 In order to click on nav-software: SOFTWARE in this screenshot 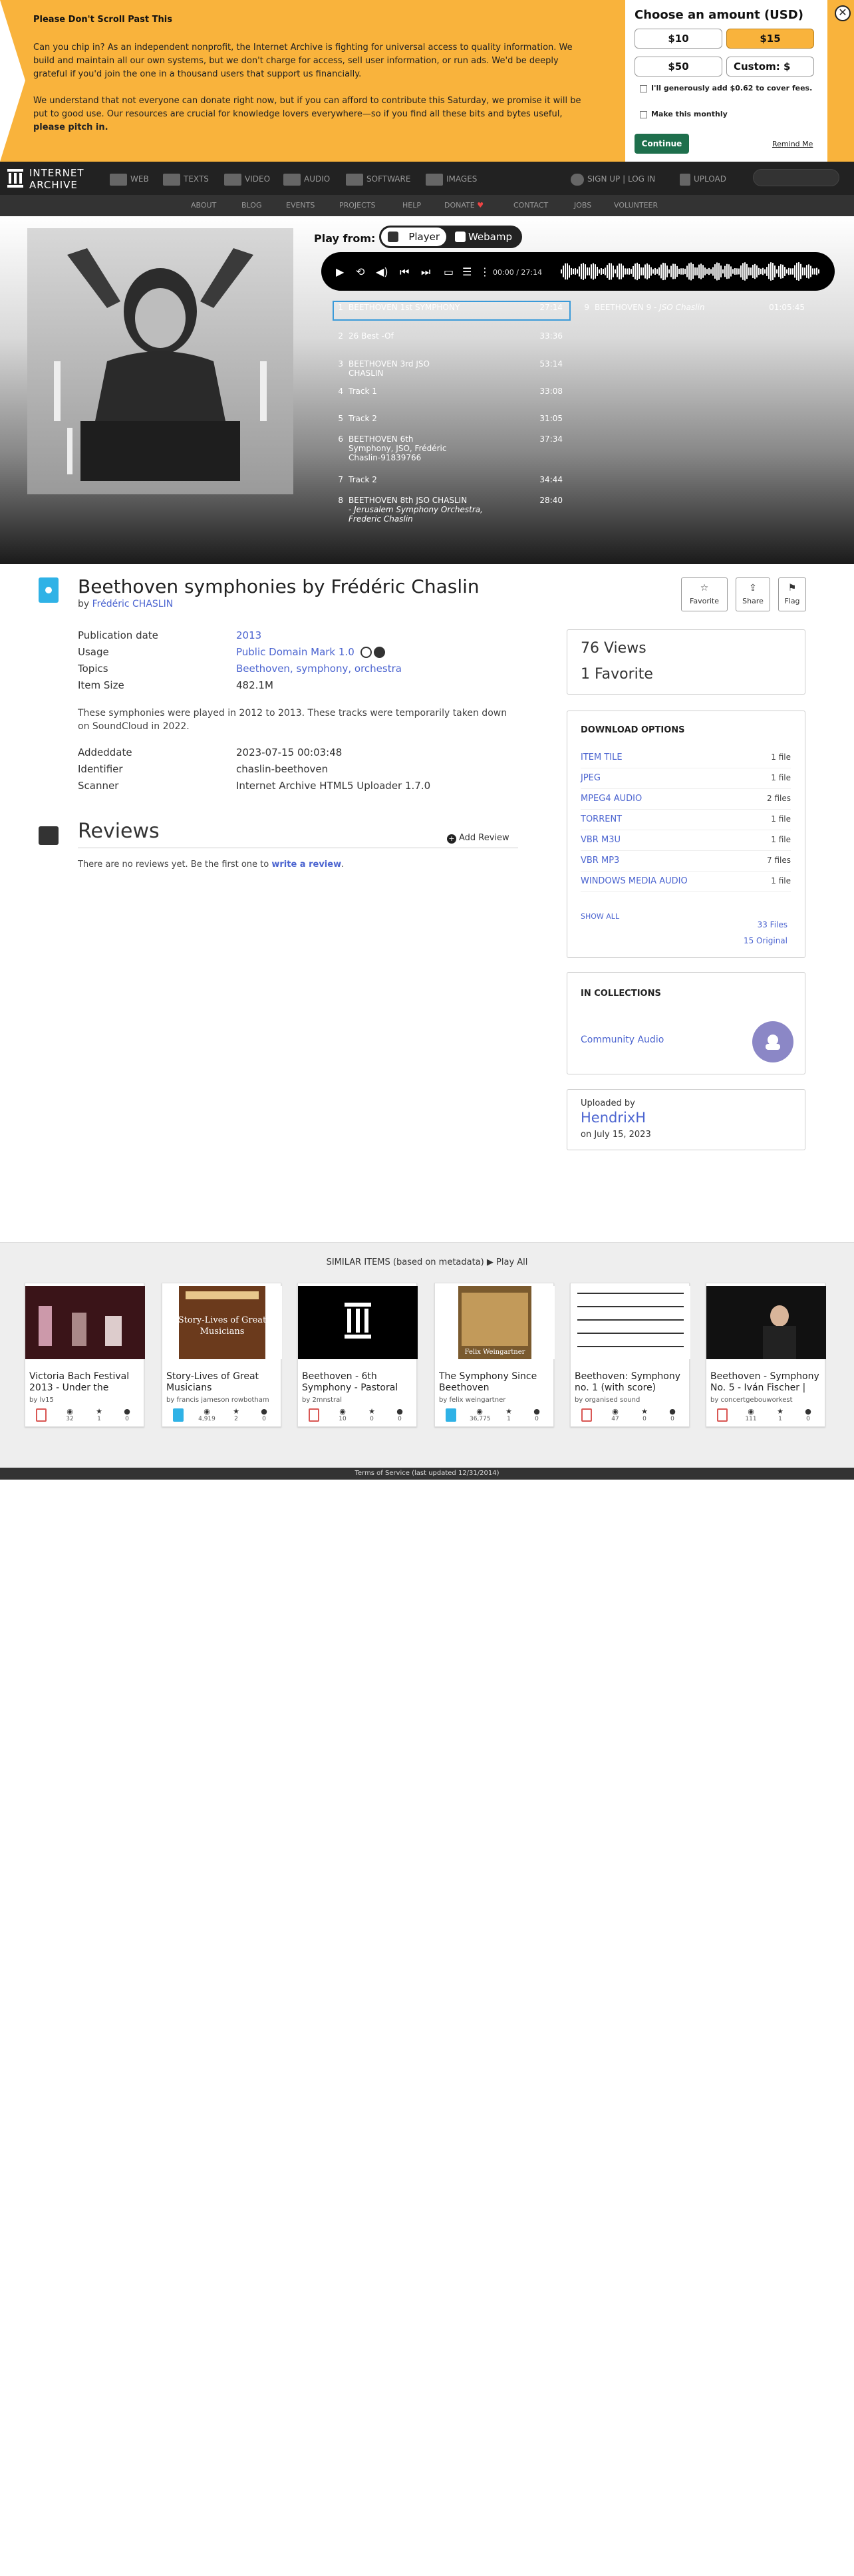, I will do `click(378, 179)`.